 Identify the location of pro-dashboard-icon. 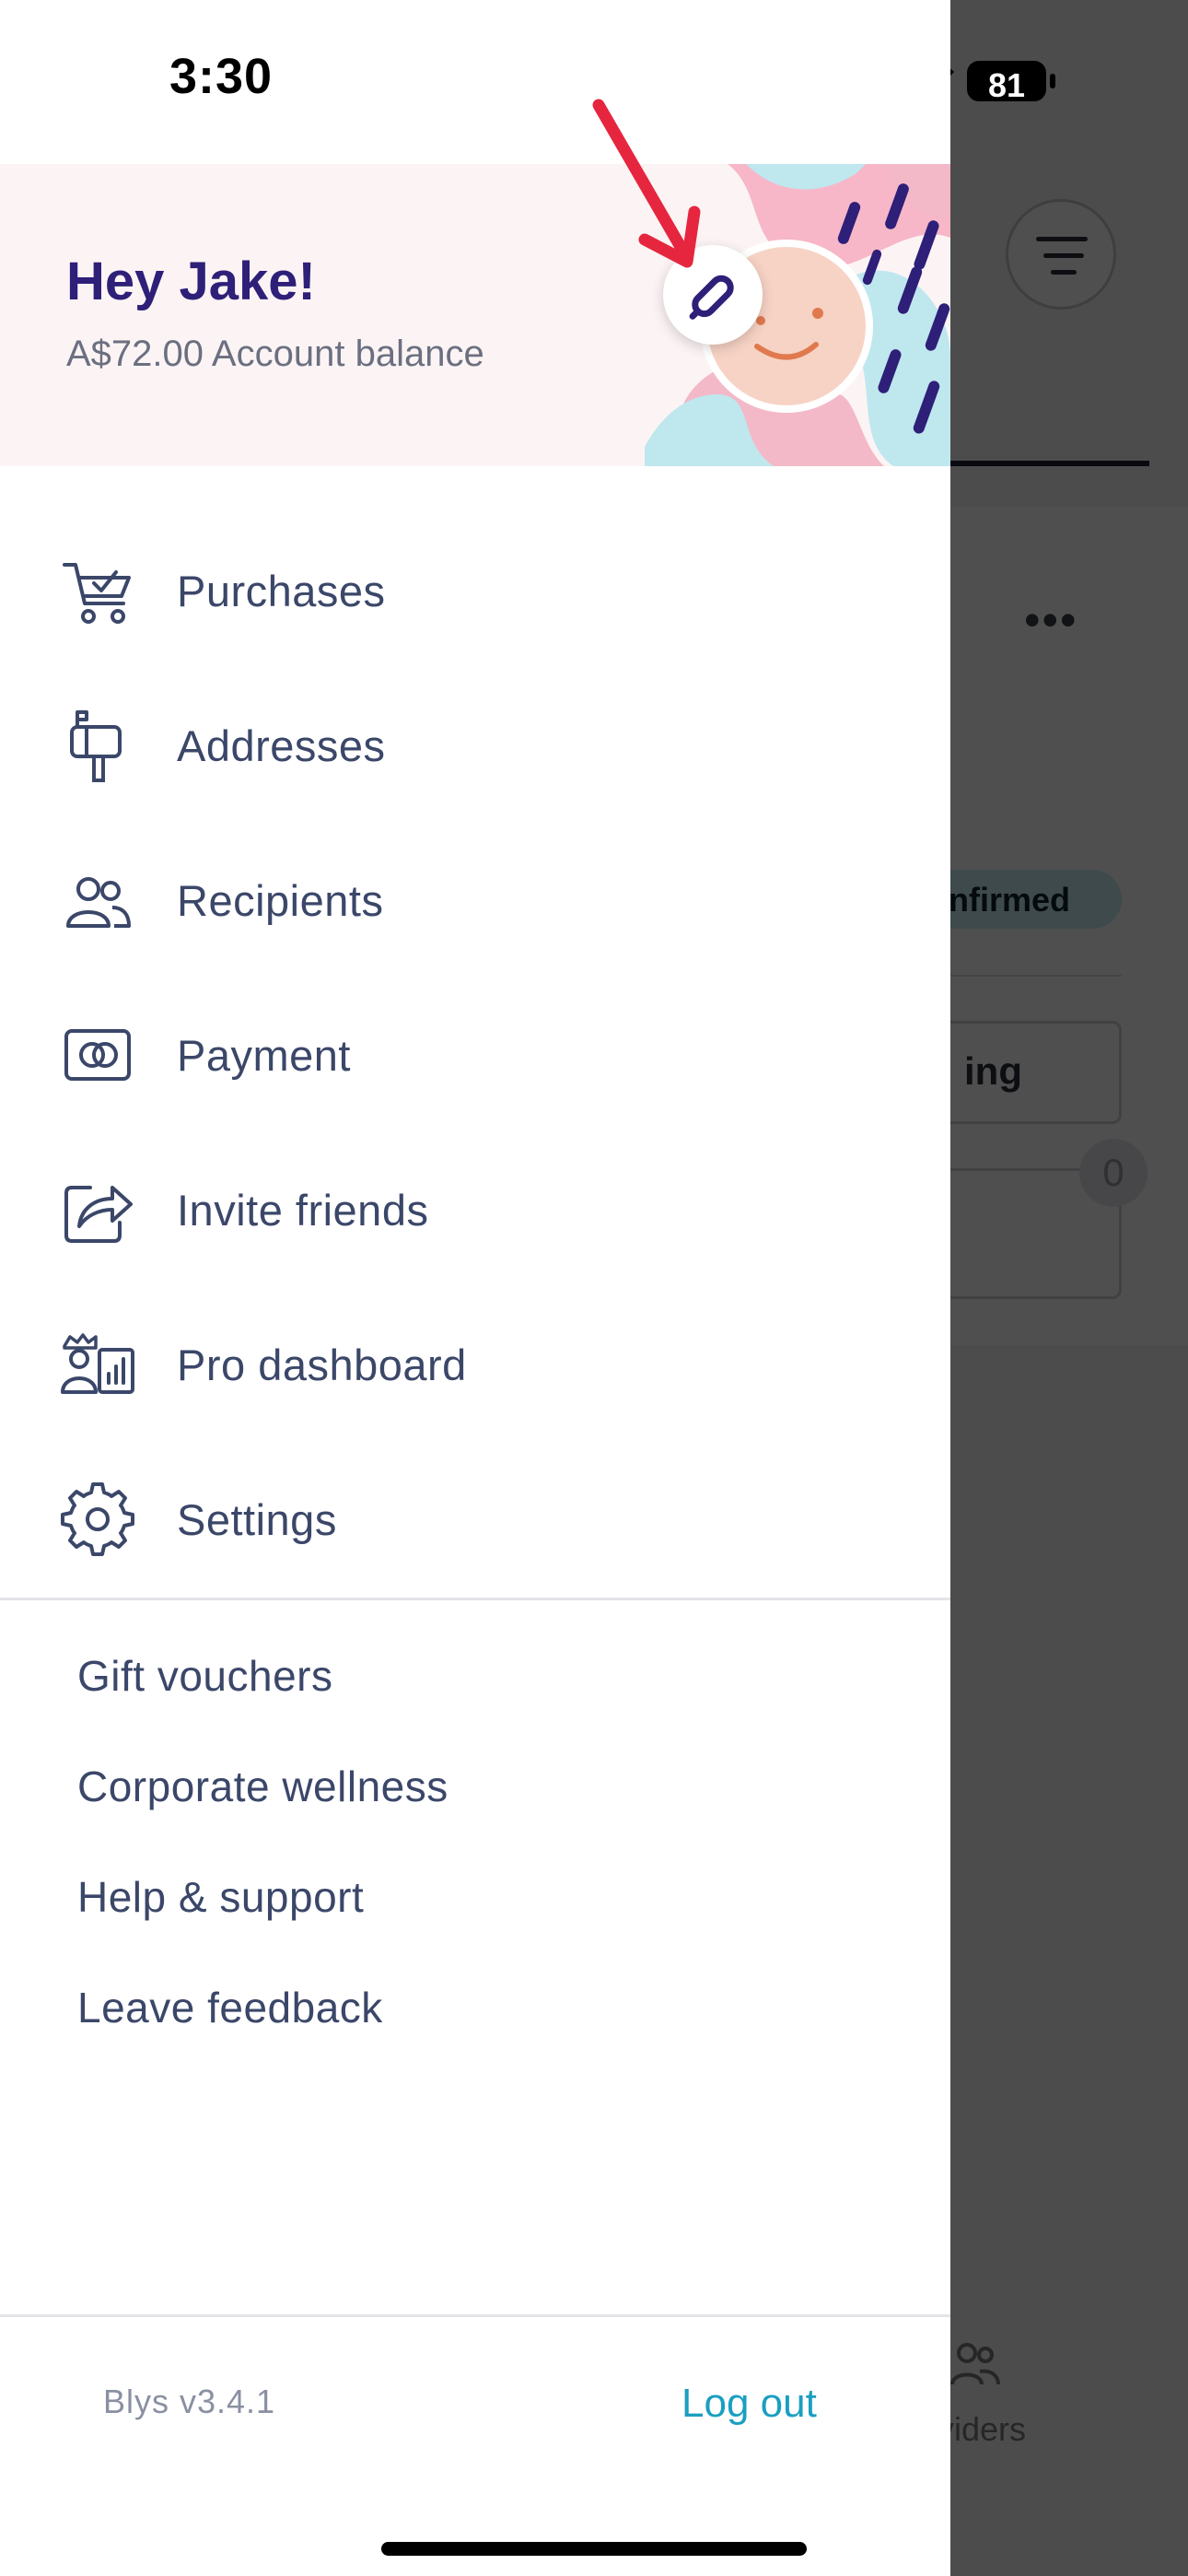
(97, 1363).